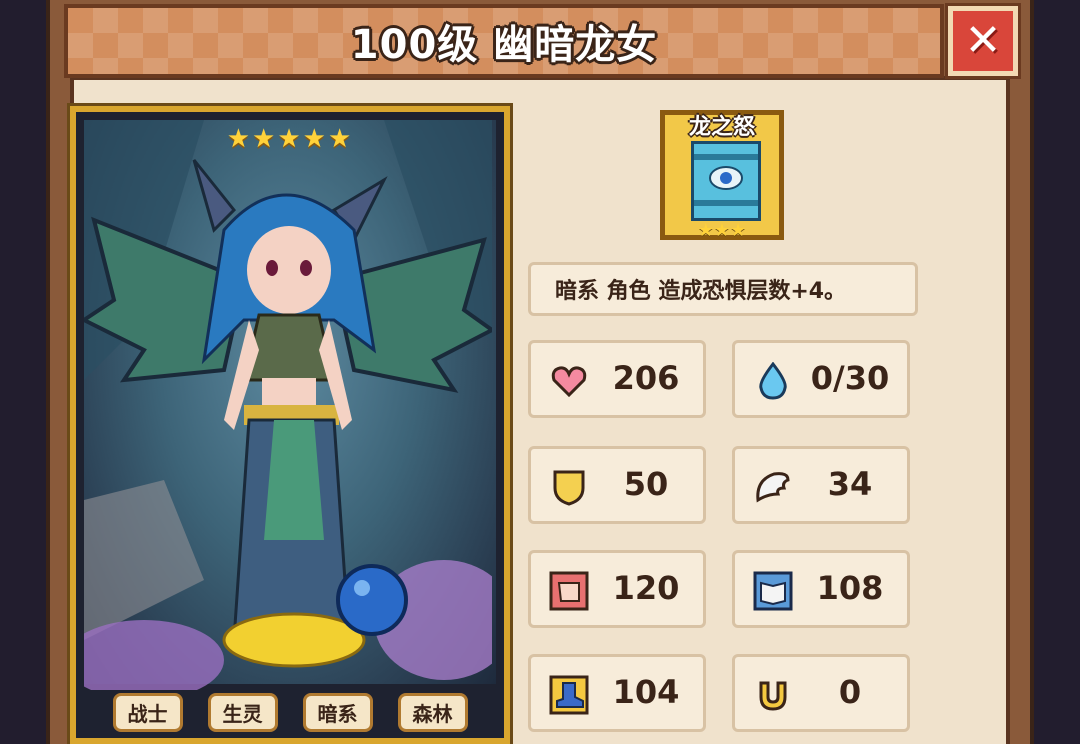  What do you see at coordinates (773, 487) in the screenshot?
I see `wing-icon` at bounding box center [773, 487].